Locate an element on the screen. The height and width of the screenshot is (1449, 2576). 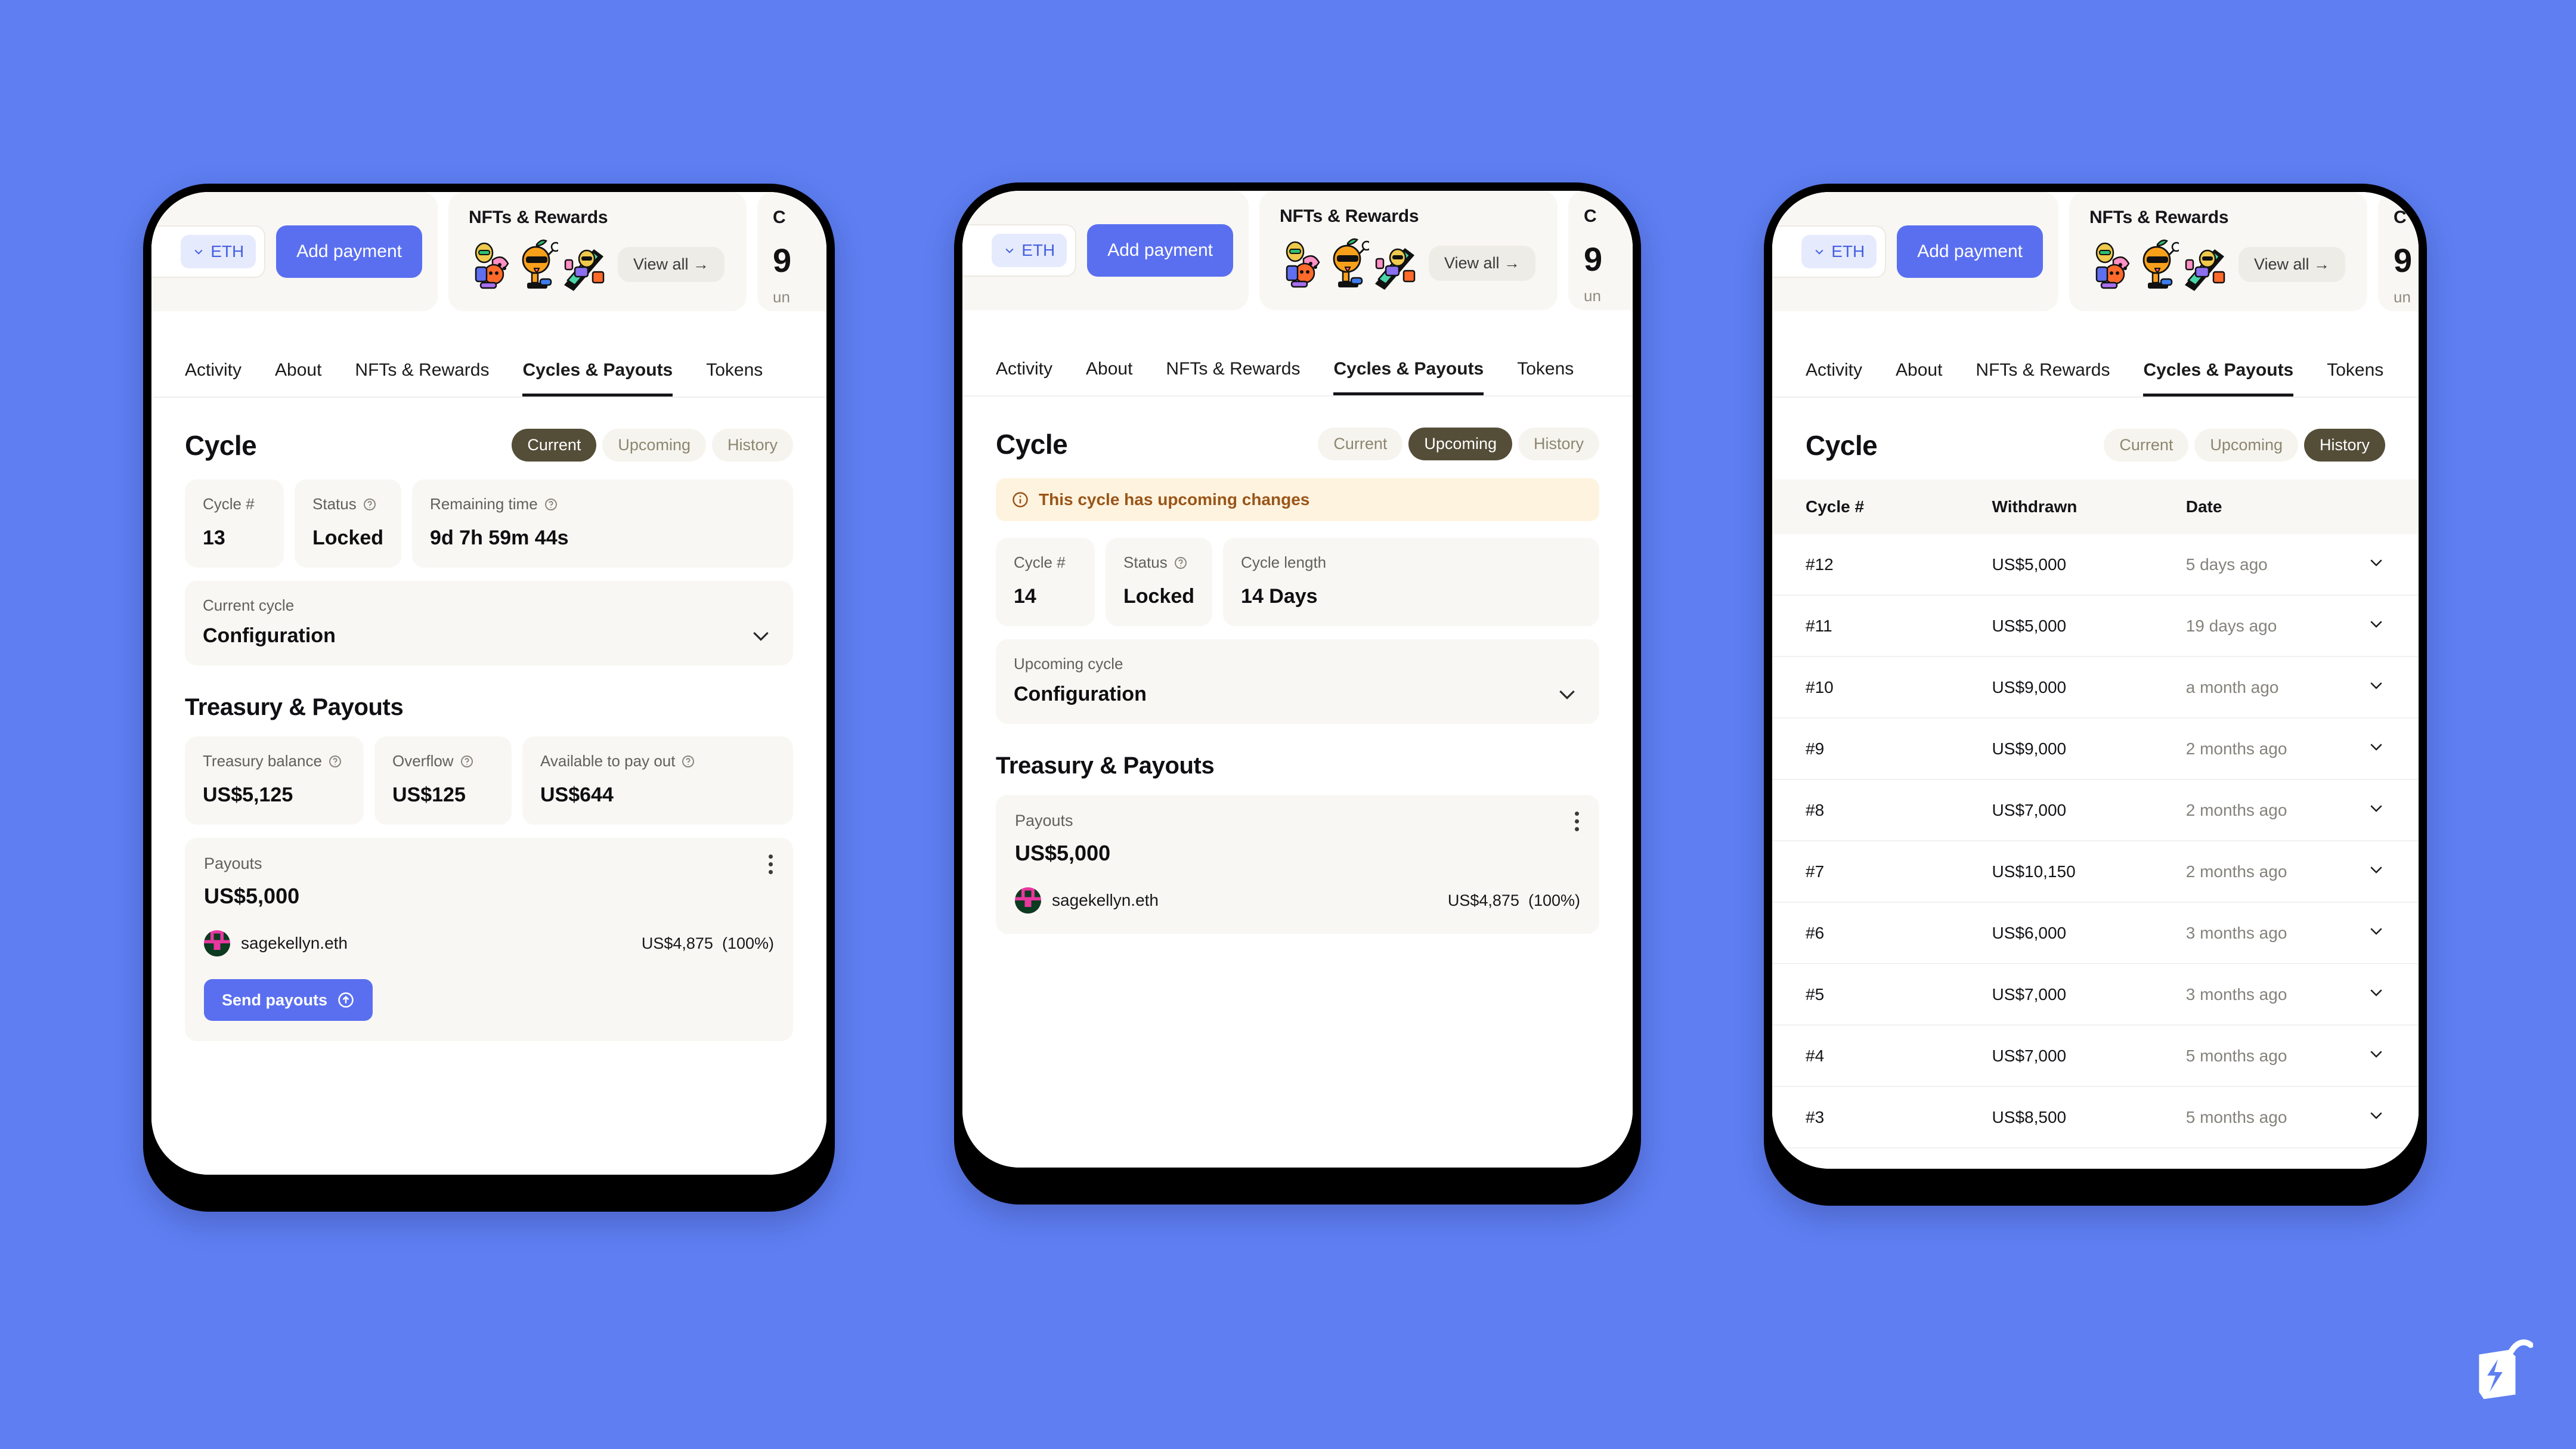
table-row: #3 US$8,500 5 months ago is located at coordinates (2096, 1117).